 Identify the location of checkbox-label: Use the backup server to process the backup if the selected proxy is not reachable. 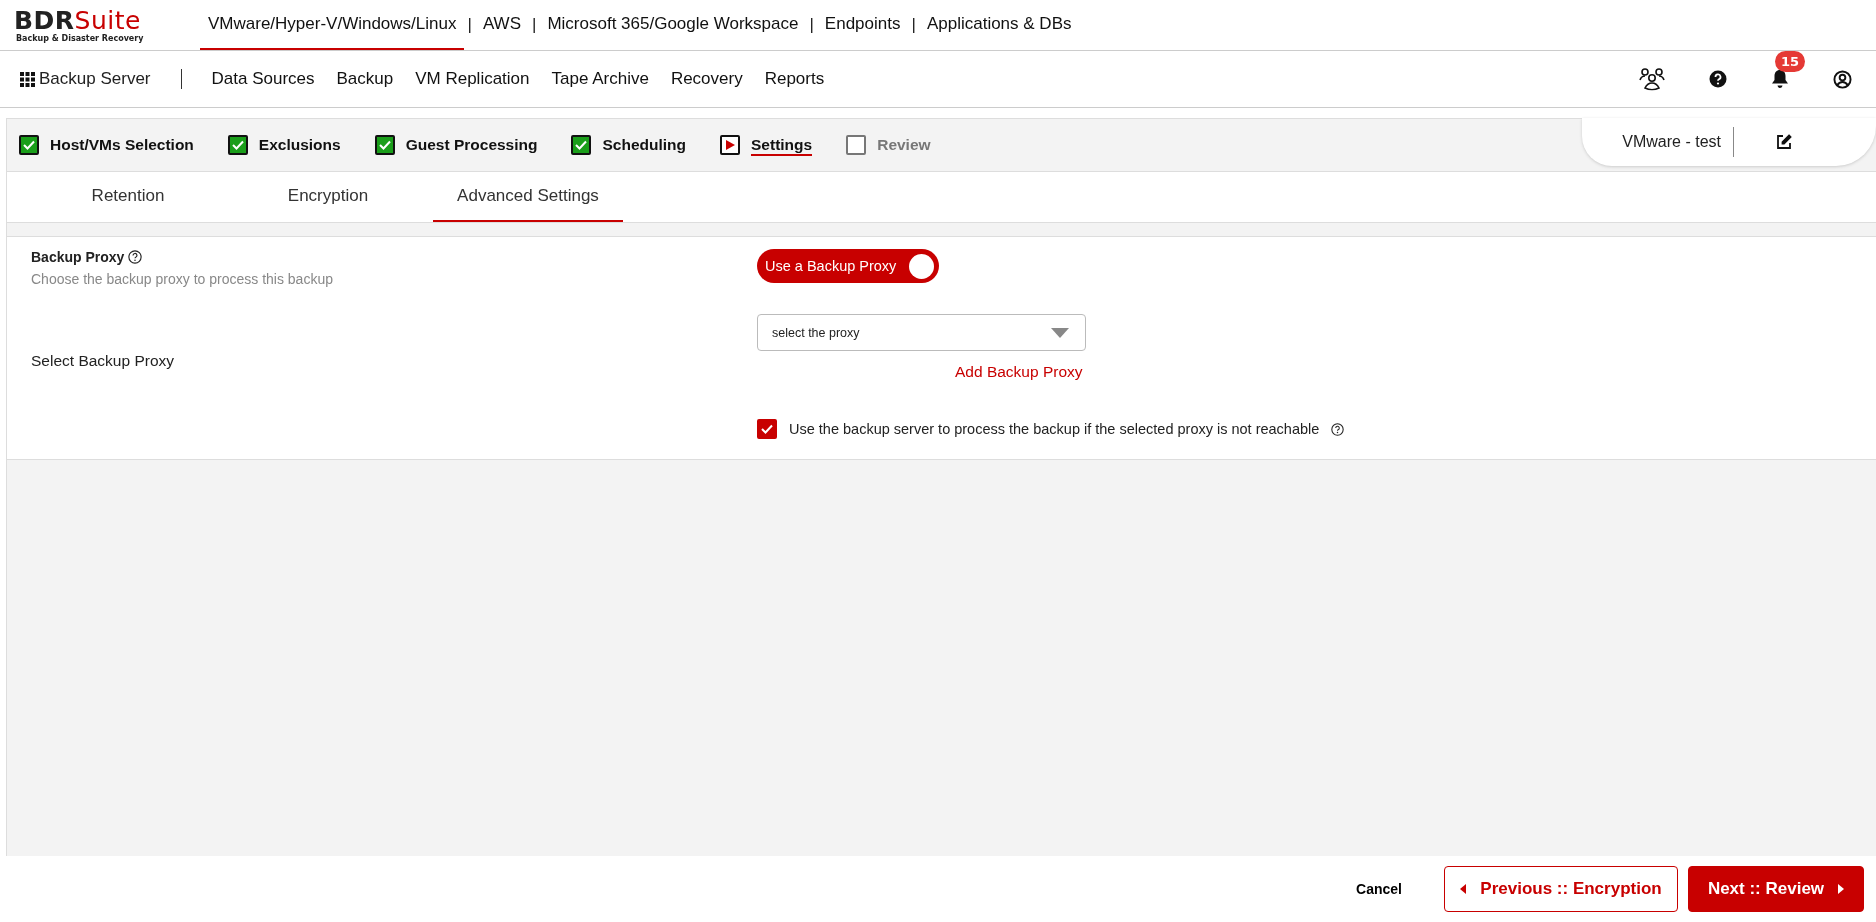
(1054, 429).